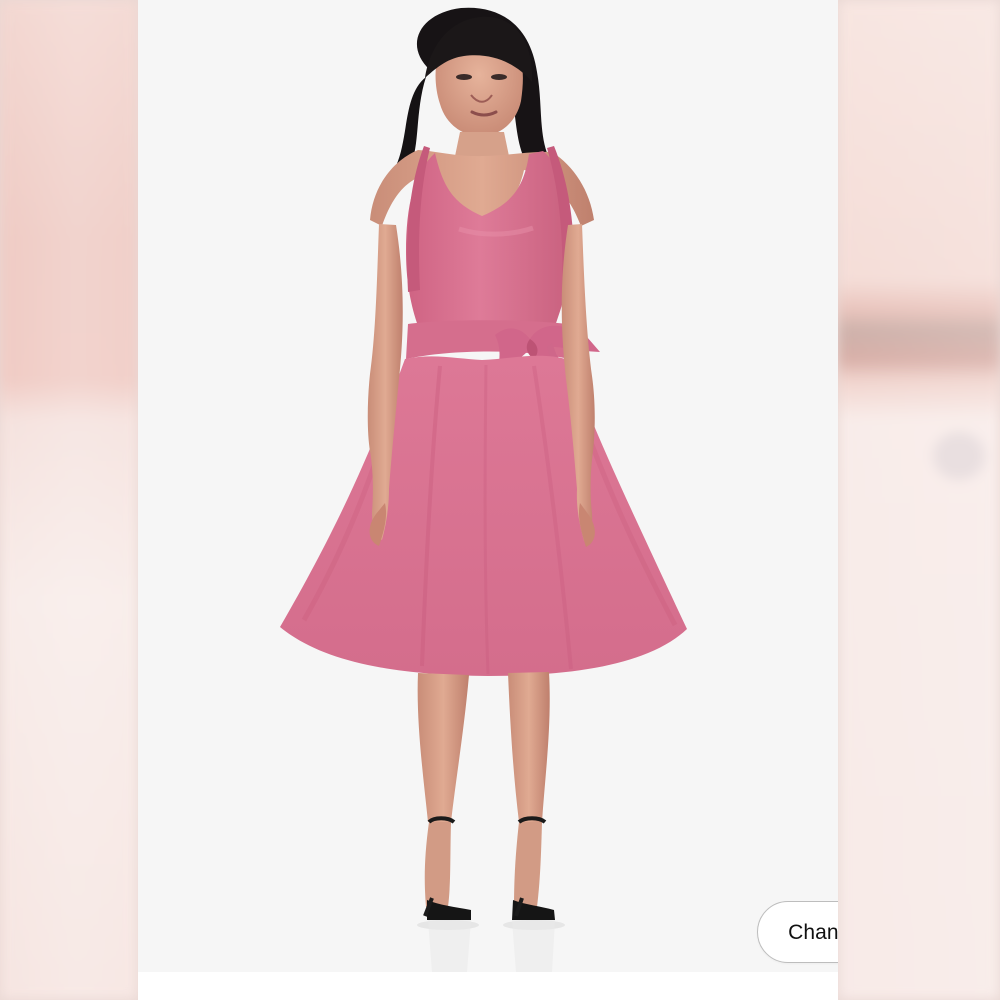  Describe the element at coordinates (488, 986) in the screenshot. I see `bottom-content-edge` at that location.